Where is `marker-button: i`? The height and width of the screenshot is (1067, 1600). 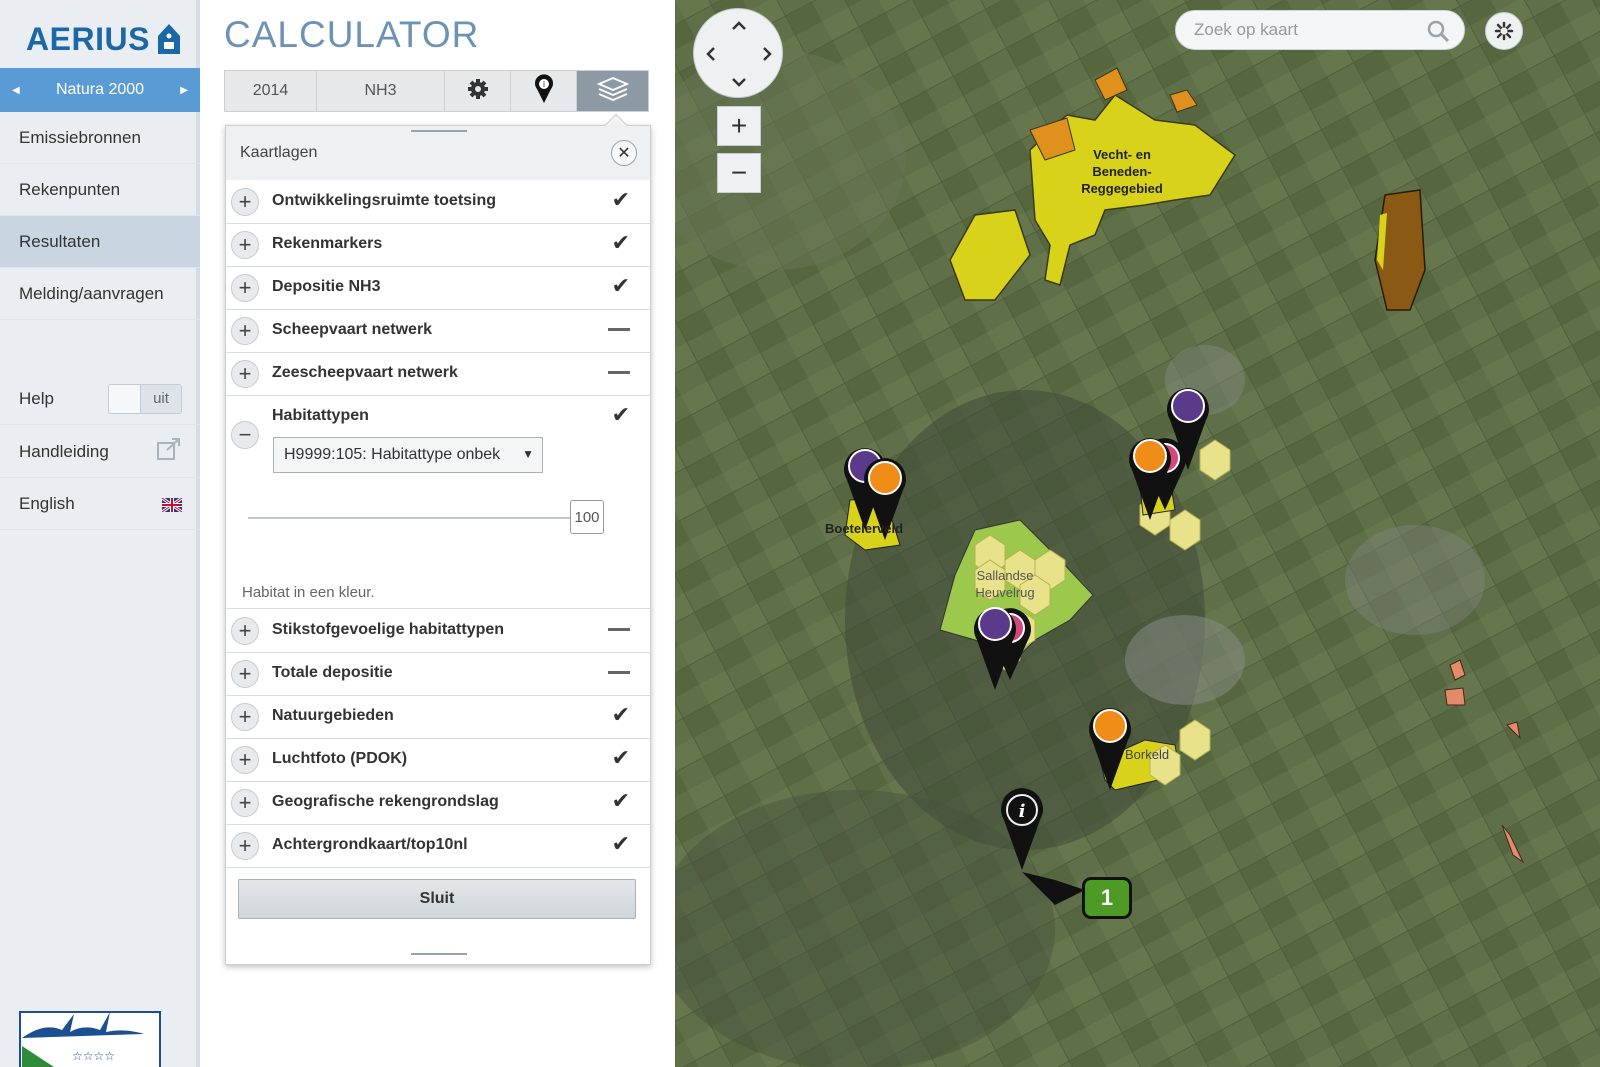 marker-button: i is located at coordinates (544, 91).